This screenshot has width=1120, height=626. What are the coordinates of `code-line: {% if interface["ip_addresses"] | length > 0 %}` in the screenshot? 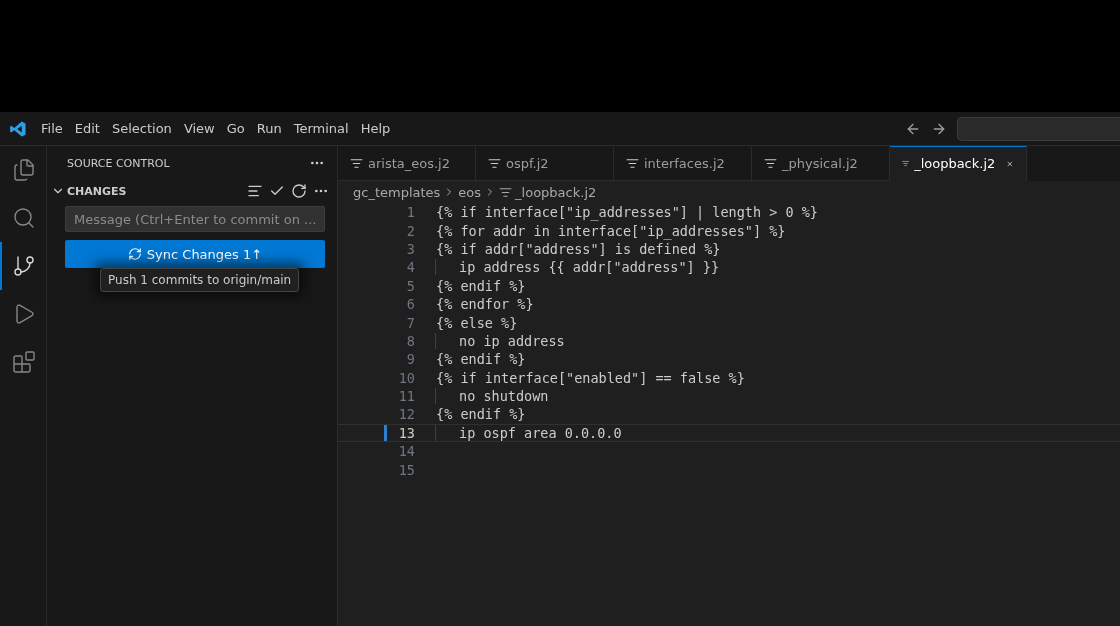 It's located at (626, 212).